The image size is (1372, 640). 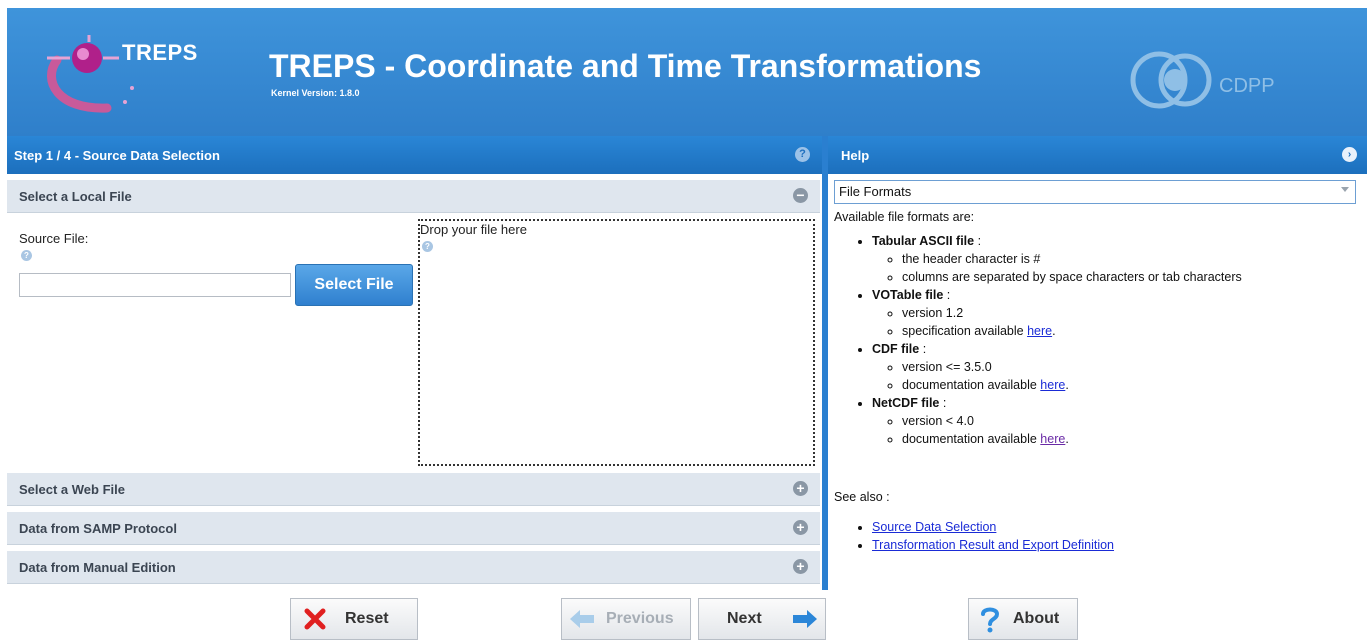 What do you see at coordinates (965, 331) in the screenshot?
I see `format-detail-text: specification available` at bounding box center [965, 331].